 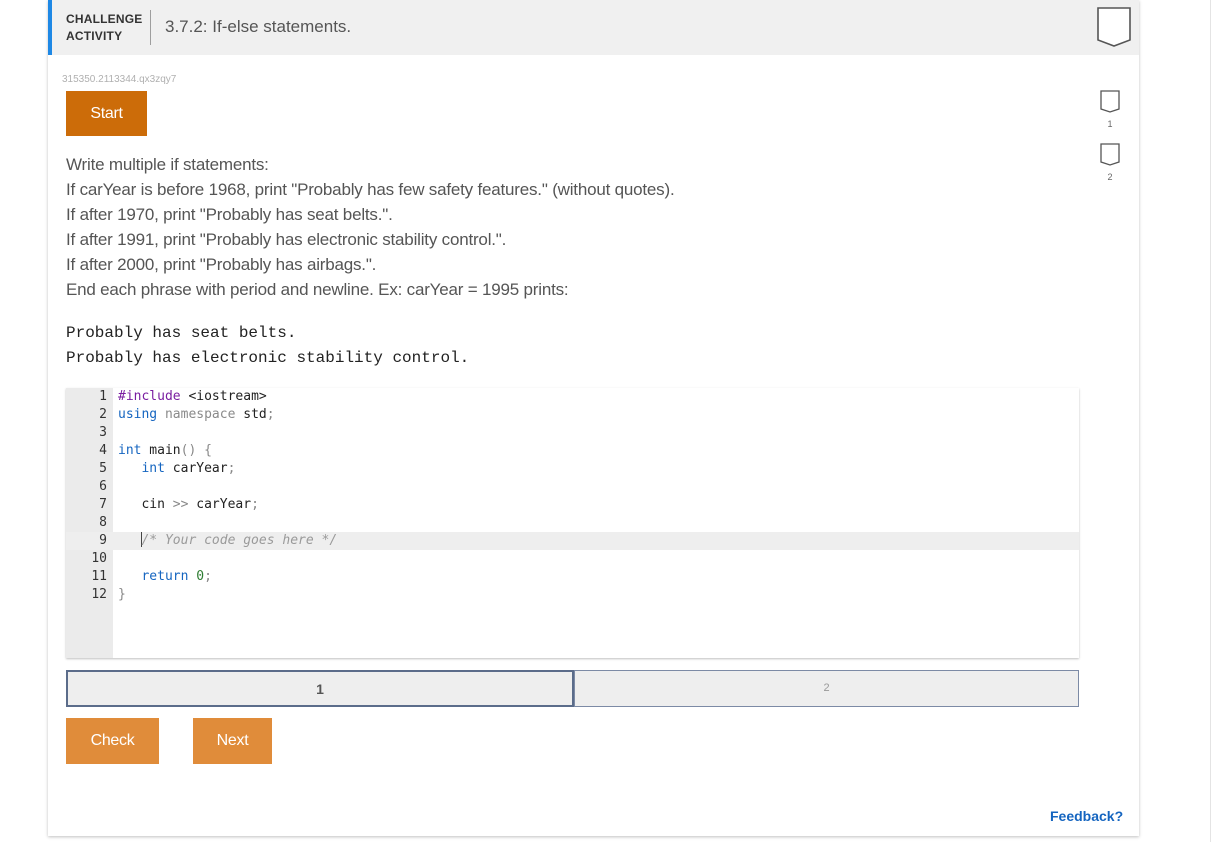 What do you see at coordinates (572, 451) in the screenshot?
I see `code-line-4: 4 int main() {` at bounding box center [572, 451].